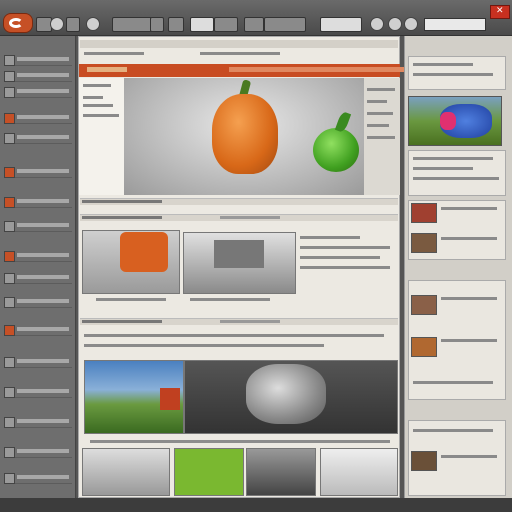 The width and height of the screenshot is (512, 512). Describe the element at coordinates (170, 399) in the screenshot. I see `house-render` at that location.